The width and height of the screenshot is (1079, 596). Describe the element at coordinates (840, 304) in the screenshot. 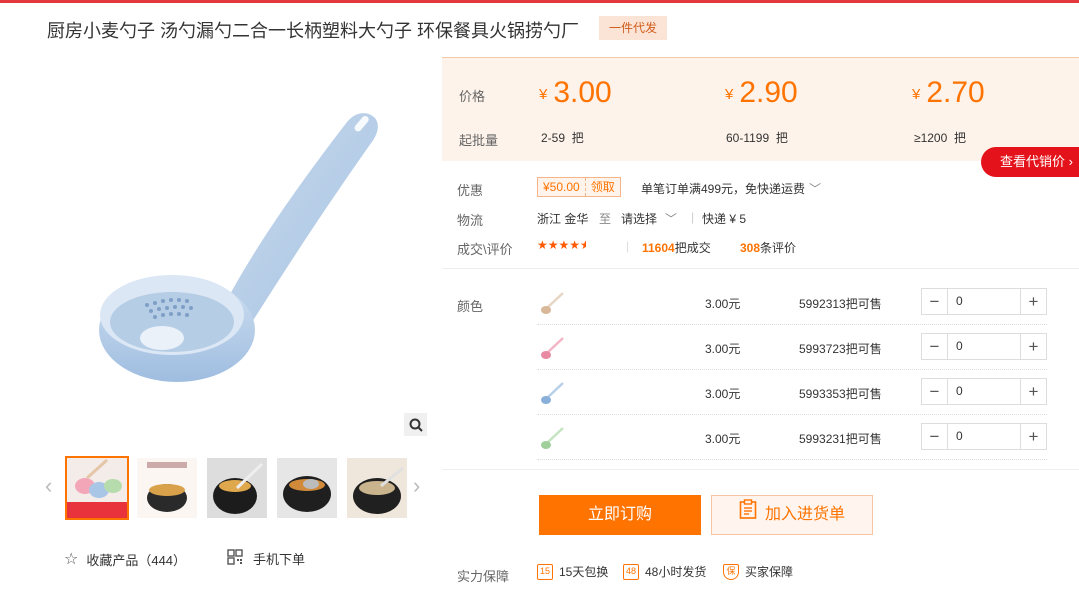

I see `sku-stock: 5992313把可售` at that location.